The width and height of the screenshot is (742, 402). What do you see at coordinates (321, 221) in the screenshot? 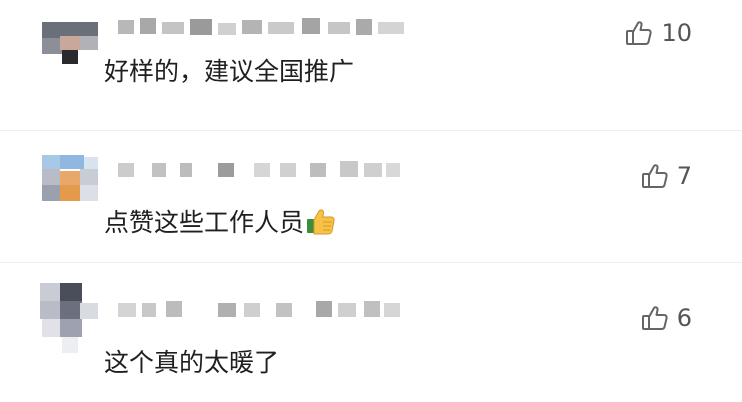
I see `thumbs-up-emoji-icon` at bounding box center [321, 221].